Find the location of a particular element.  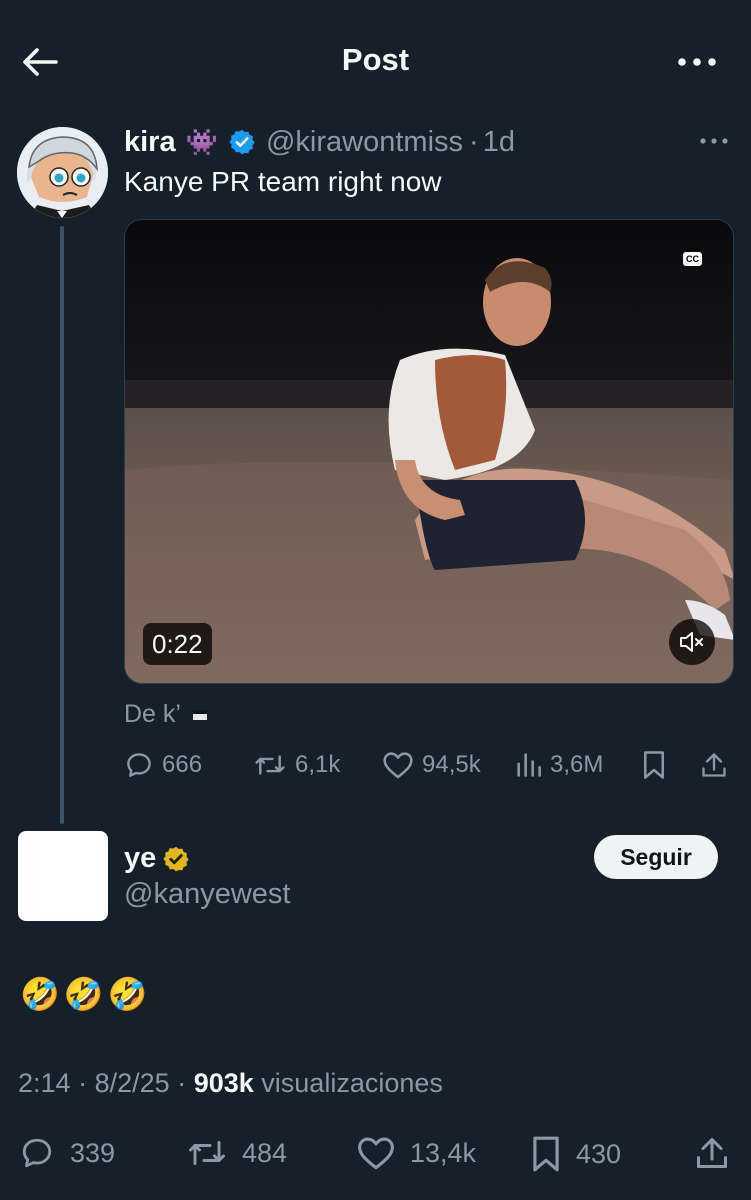

bookmark-count: 430 is located at coordinates (599, 1153).